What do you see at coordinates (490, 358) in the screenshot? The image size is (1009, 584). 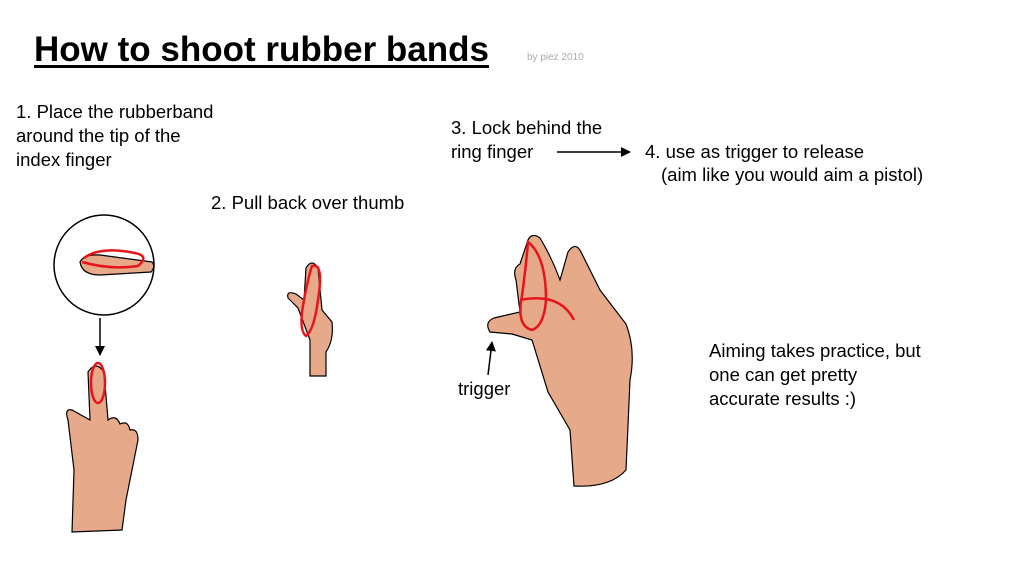 I see `trigger-arrow` at bounding box center [490, 358].